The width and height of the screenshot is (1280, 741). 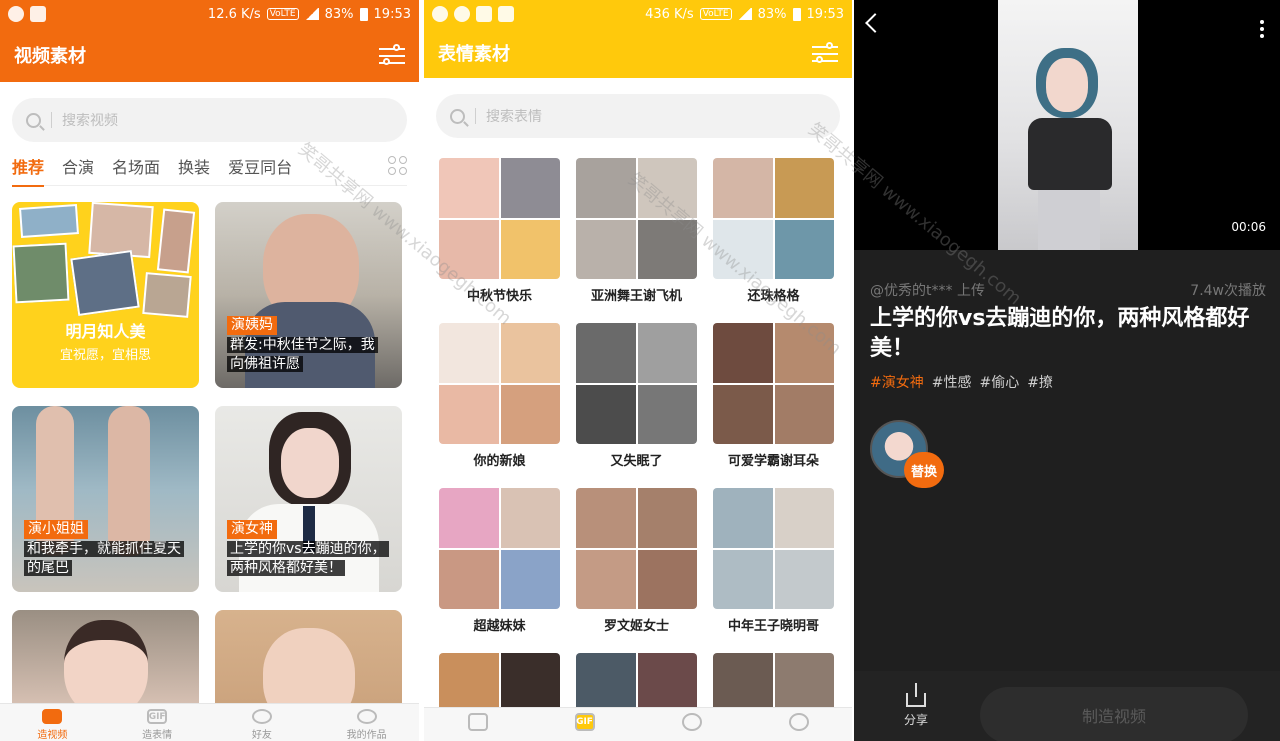 I want to click on video-caption: 演小姐姐 和我牵手，就能抓住夏天 的尾巴, so click(x=106, y=549).